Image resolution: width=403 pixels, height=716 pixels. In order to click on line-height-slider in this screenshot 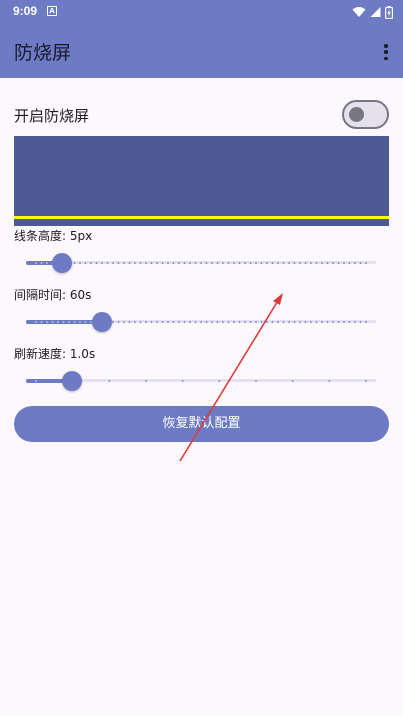, I will do `click(201, 263)`.